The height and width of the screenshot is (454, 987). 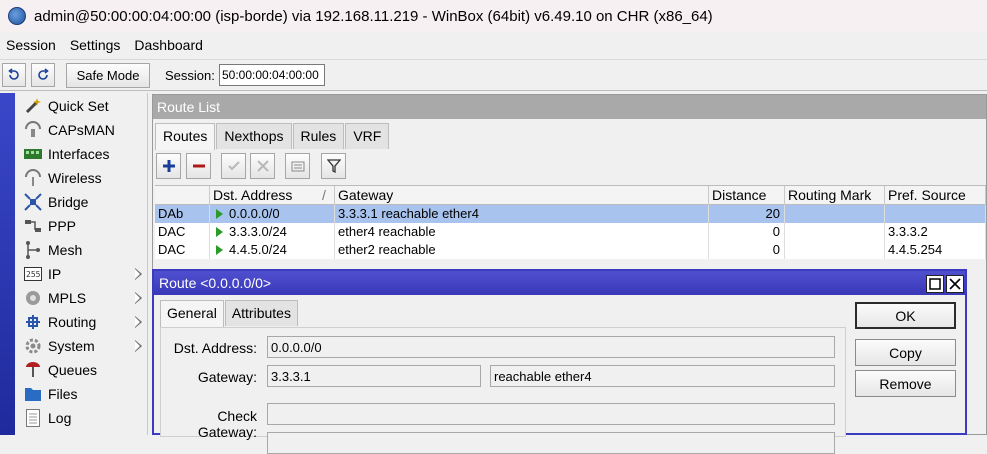 I want to click on svg-text: 255, so click(x=33, y=274).